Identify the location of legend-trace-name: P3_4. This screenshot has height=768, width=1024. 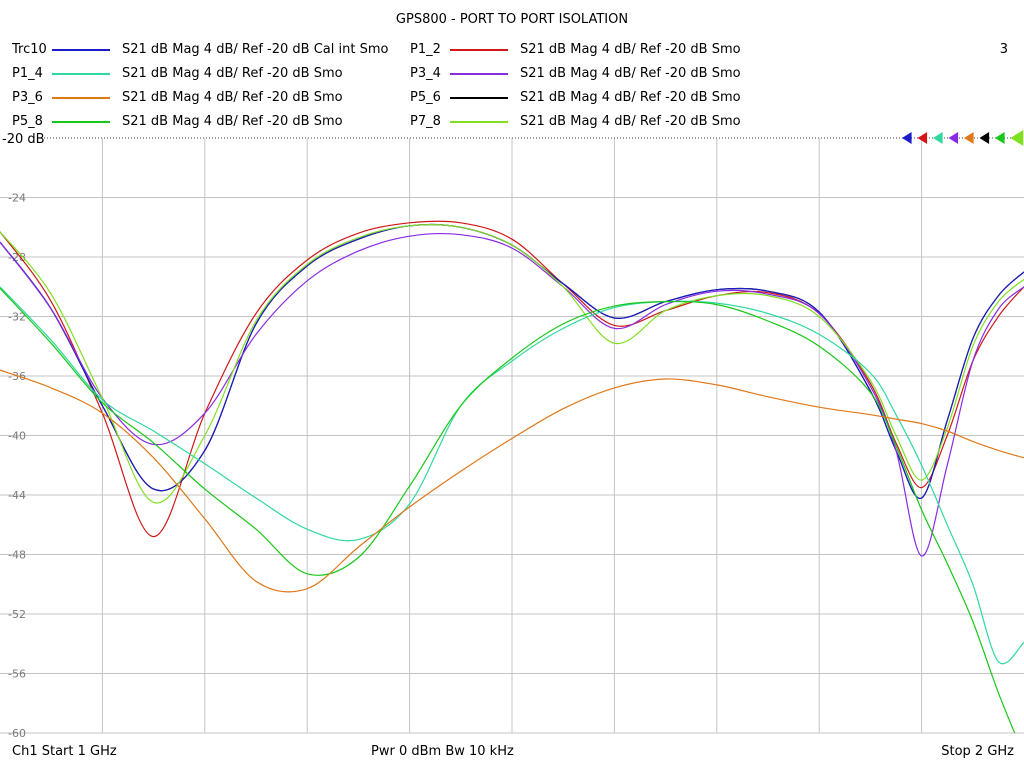
(425, 73).